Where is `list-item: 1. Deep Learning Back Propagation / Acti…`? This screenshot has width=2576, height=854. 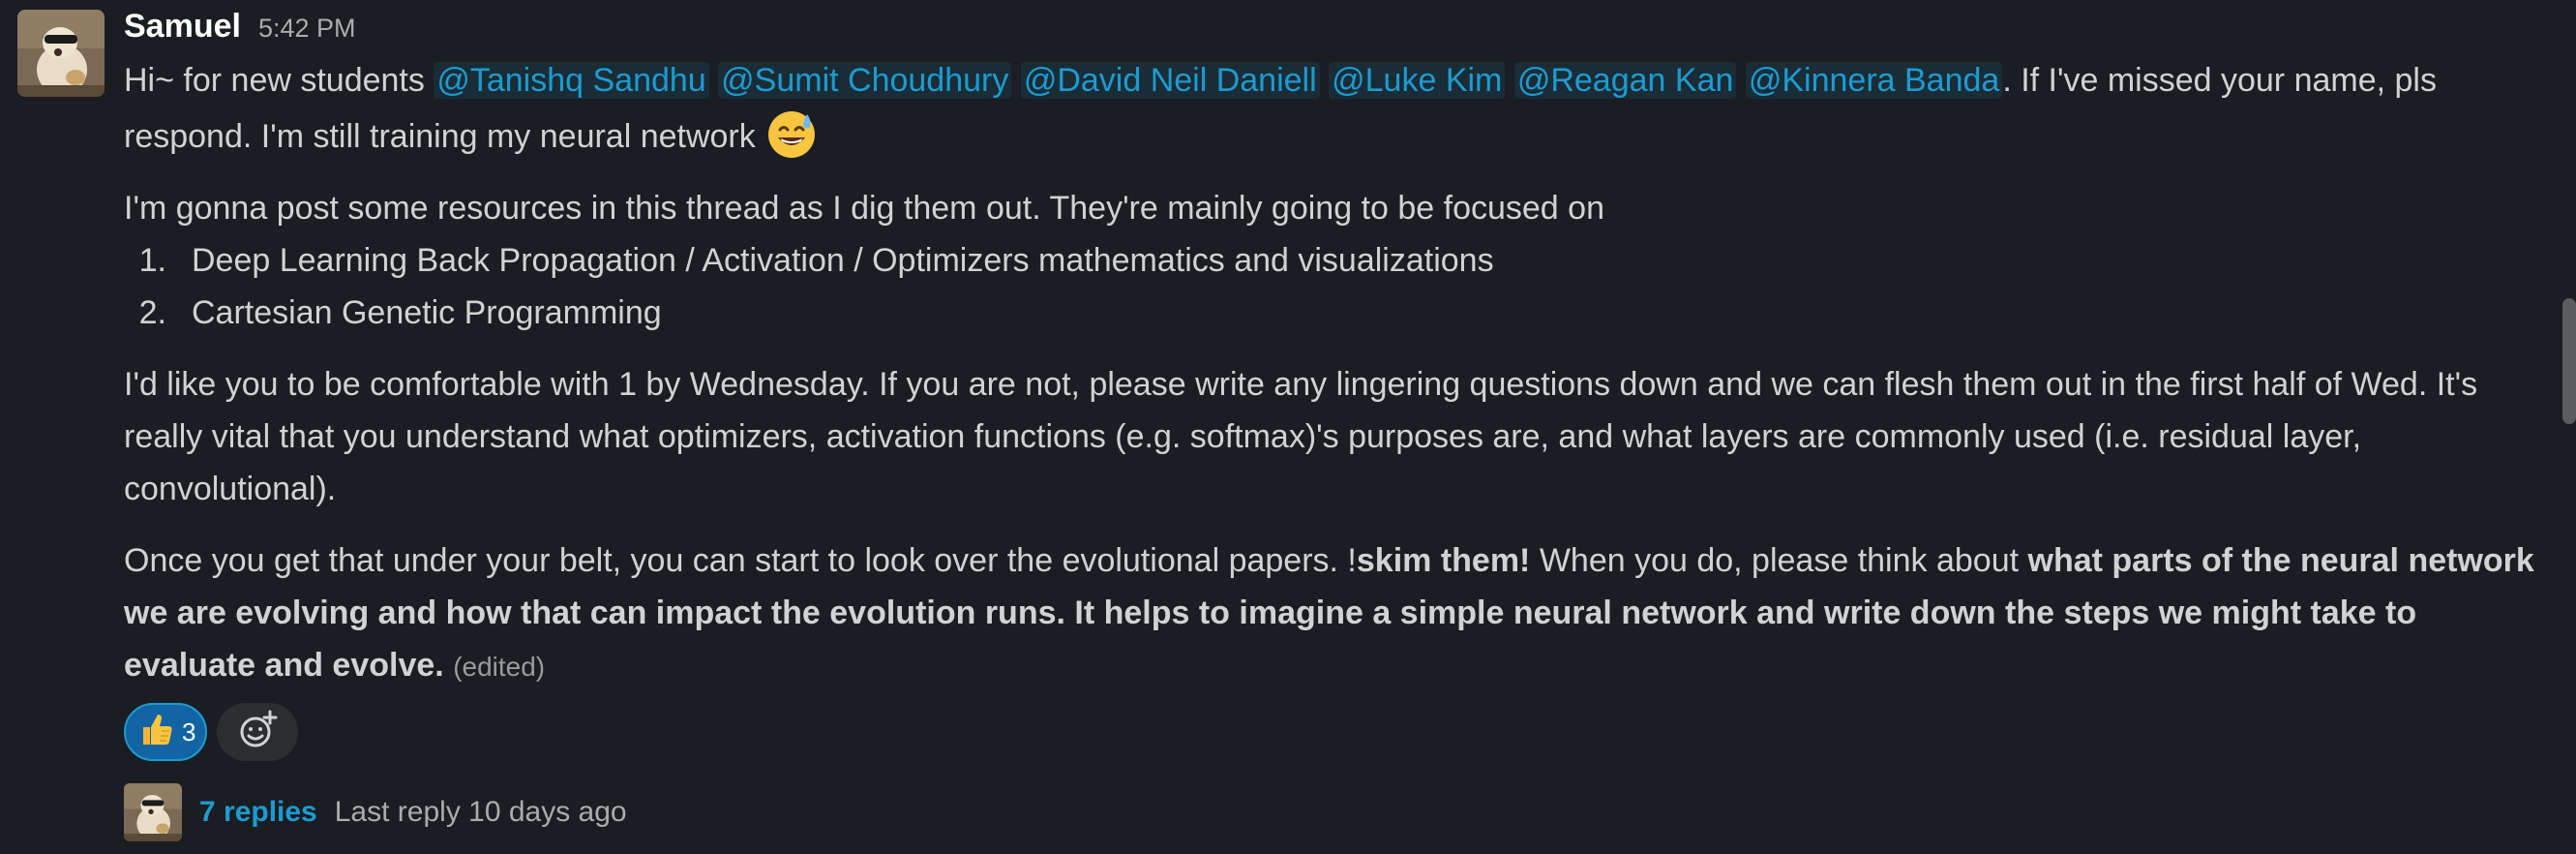 list-item: 1. Deep Learning Back Propagation / Acti… is located at coordinates (1333, 260).